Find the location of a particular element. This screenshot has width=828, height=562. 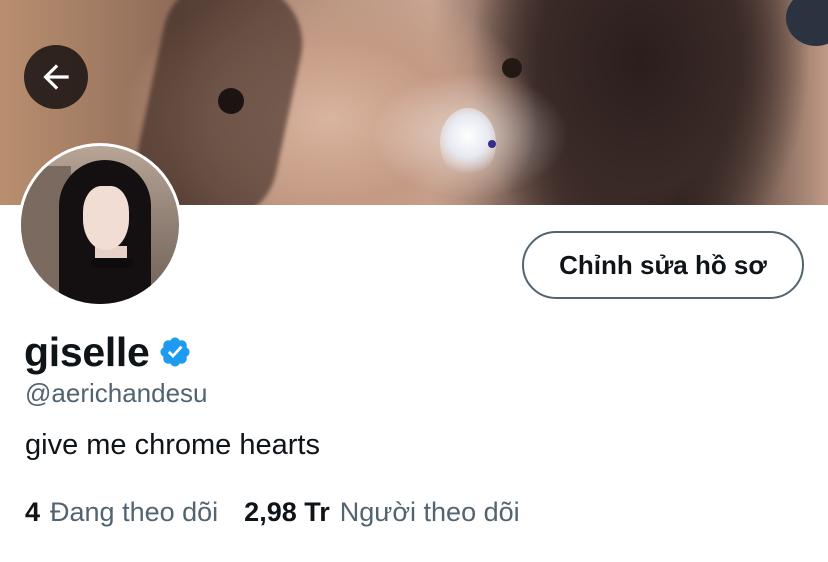

back-button is located at coordinates (56, 77).